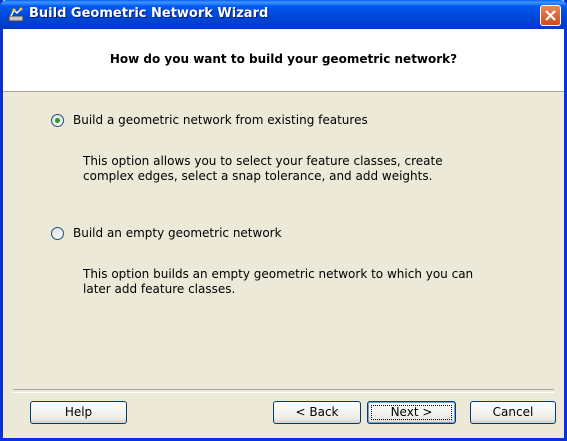  I want to click on help-button: Help, so click(78, 412).